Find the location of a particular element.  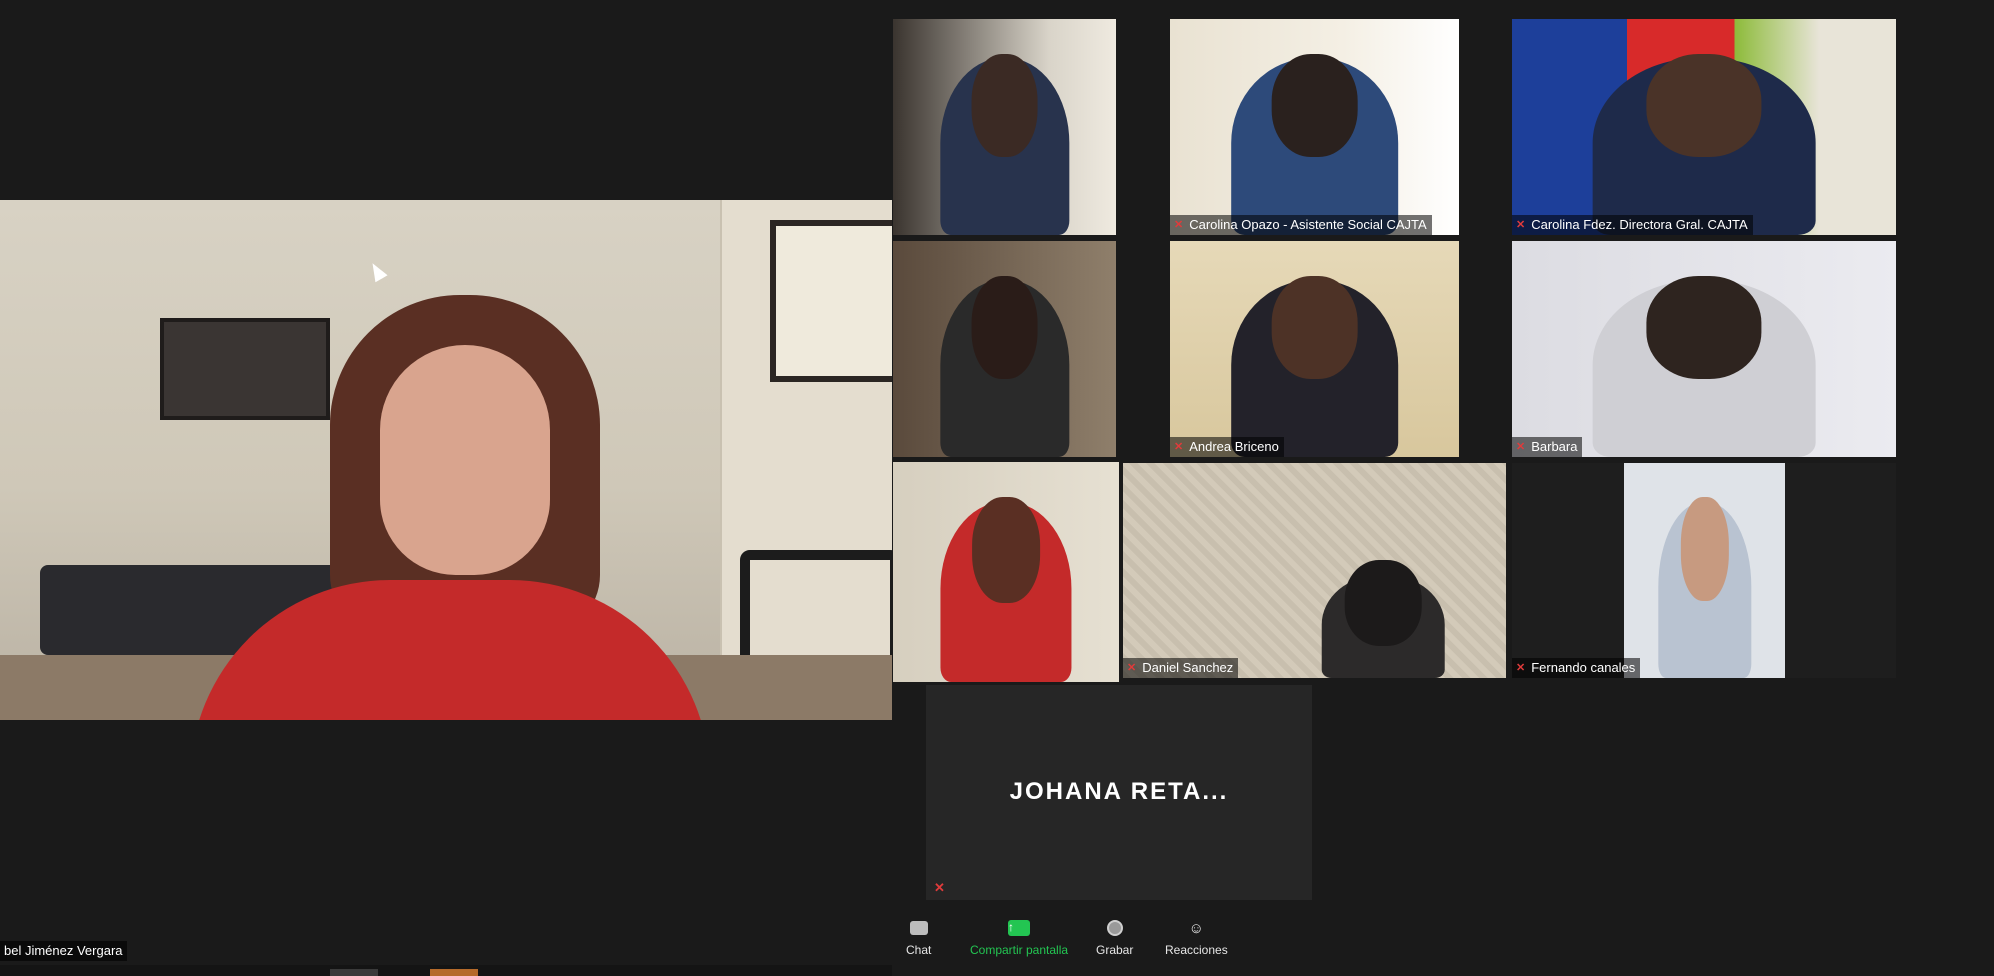

participant-video is located at coordinates (1704, 570).